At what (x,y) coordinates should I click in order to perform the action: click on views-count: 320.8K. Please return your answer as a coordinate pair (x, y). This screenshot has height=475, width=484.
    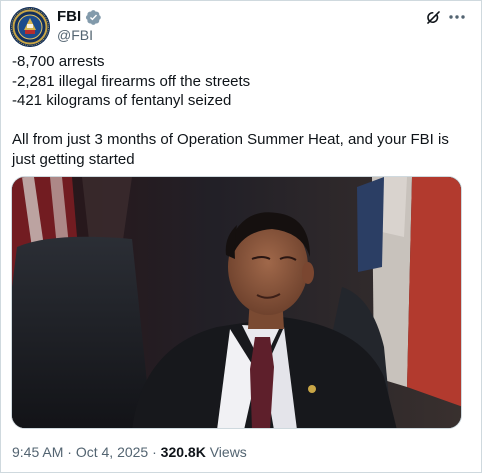
    Looking at the image, I should click on (183, 452).